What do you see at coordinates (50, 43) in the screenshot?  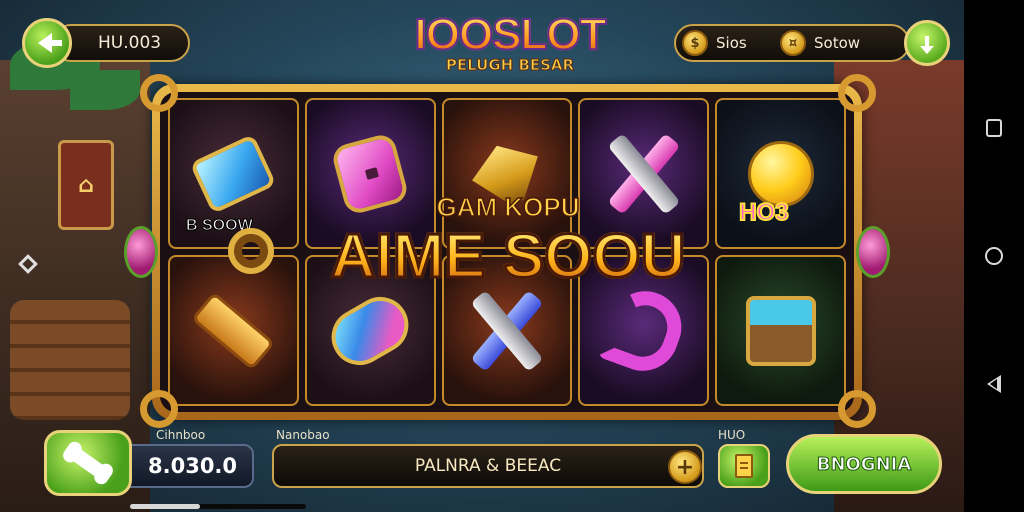 I see `arrow-left-icon` at bounding box center [50, 43].